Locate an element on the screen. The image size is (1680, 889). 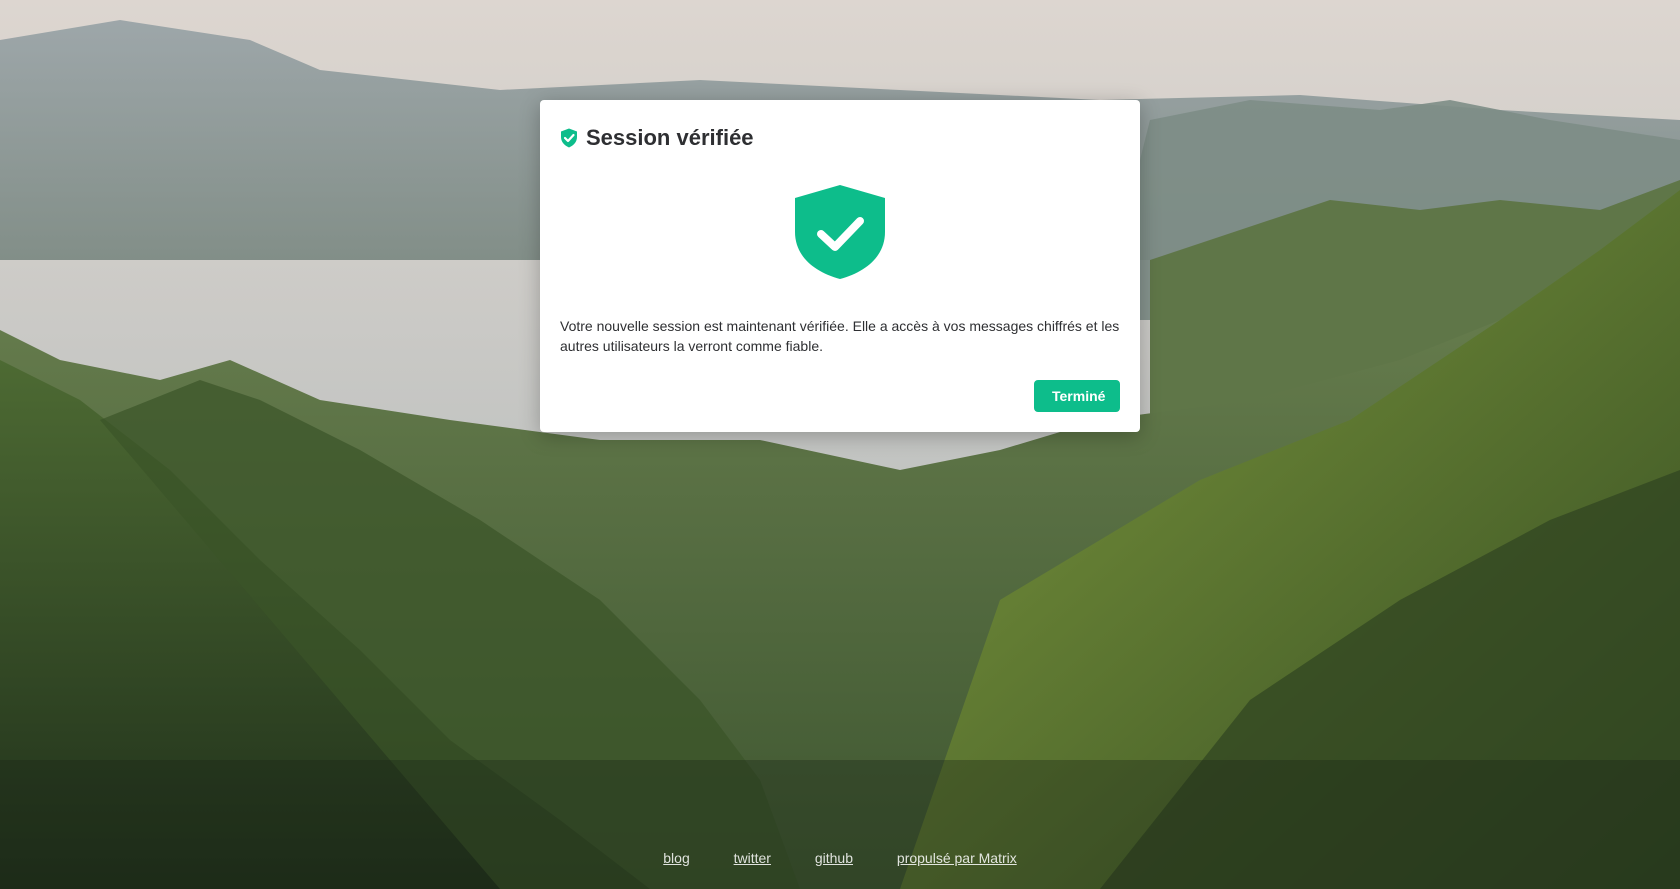
dialog-header: Session vérifiée is located at coordinates (840, 138).